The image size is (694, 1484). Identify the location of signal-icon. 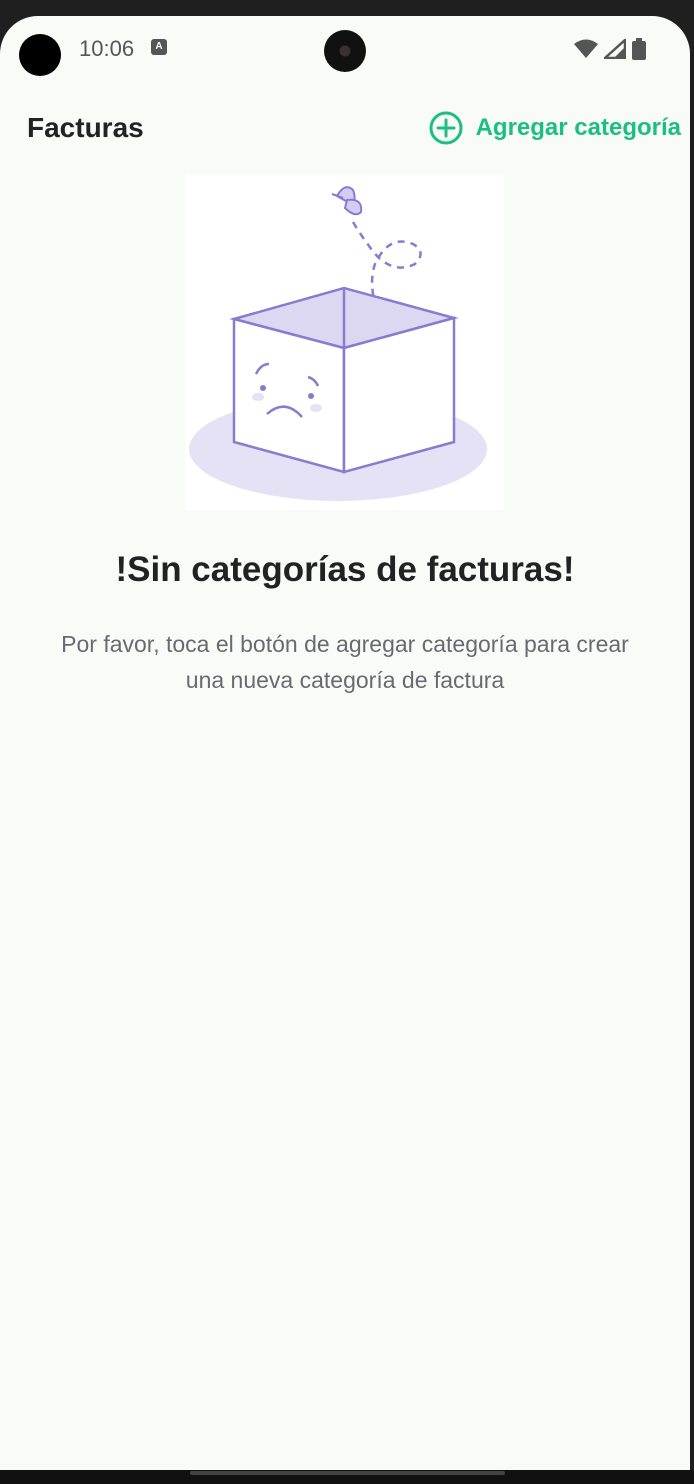
(615, 49).